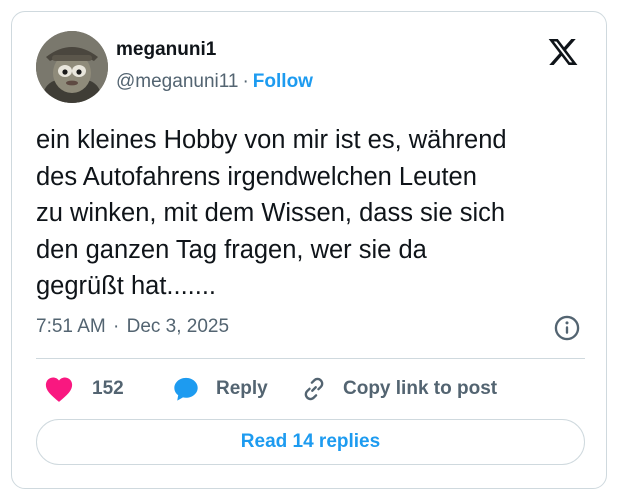 Image resolution: width=620 pixels, height=502 pixels. I want to click on x-logo-icon, so click(563, 52).